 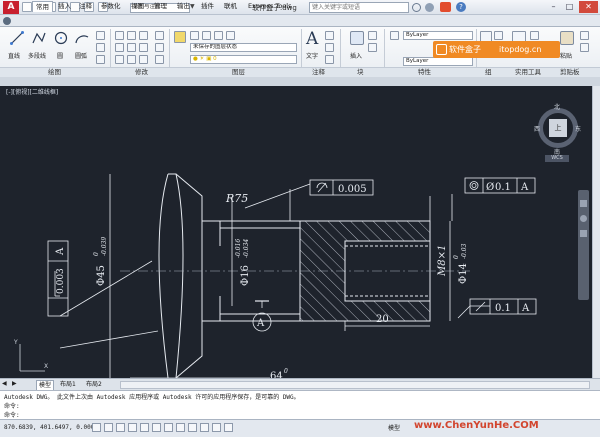 I want to click on table-icon, so click(x=329, y=59).